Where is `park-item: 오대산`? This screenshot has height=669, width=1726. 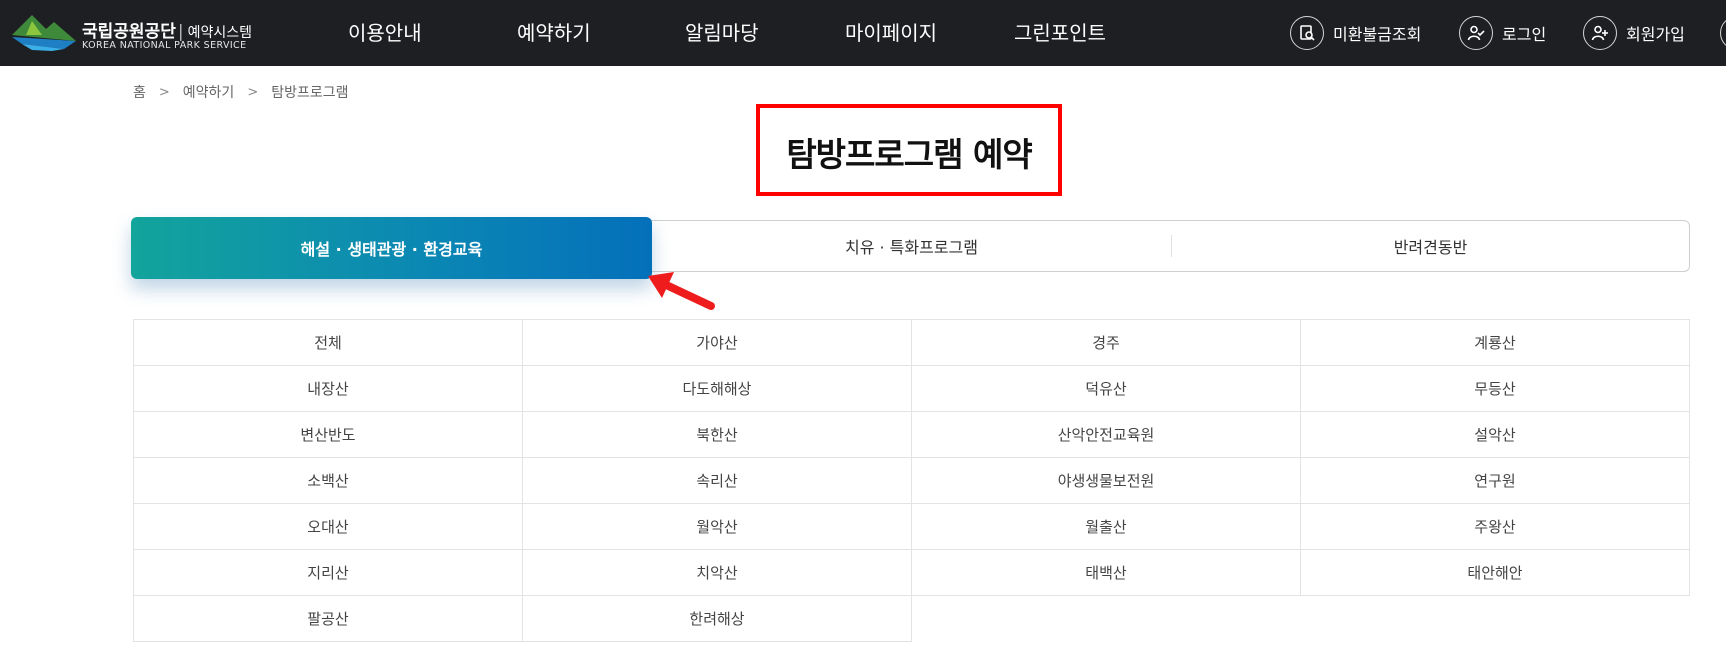 park-item: 오대산 is located at coordinates (328, 527).